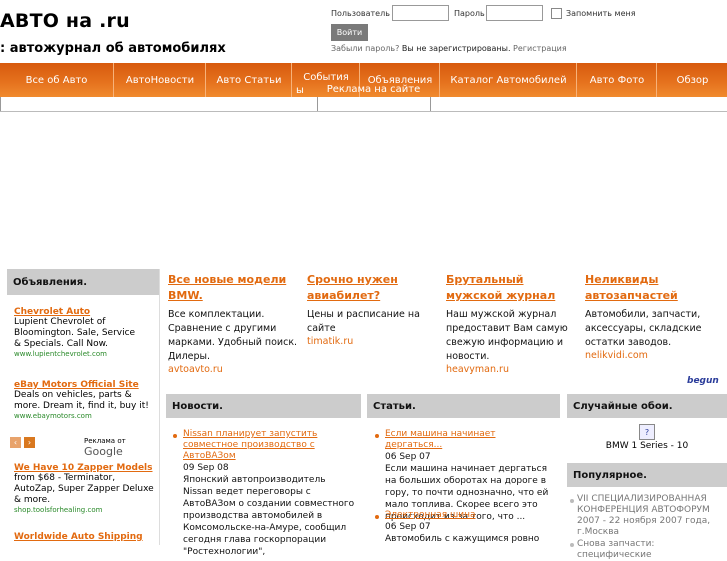  Describe the element at coordinates (420, 13) in the screenshot. I see `username-input` at that location.